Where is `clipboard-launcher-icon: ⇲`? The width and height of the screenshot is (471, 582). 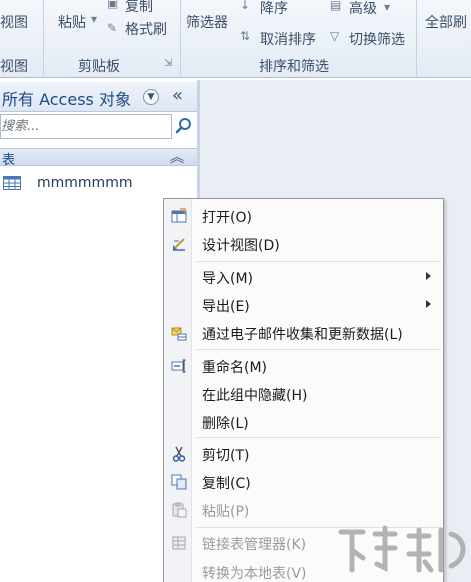 clipboard-launcher-icon: ⇲ is located at coordinates (168, 63).